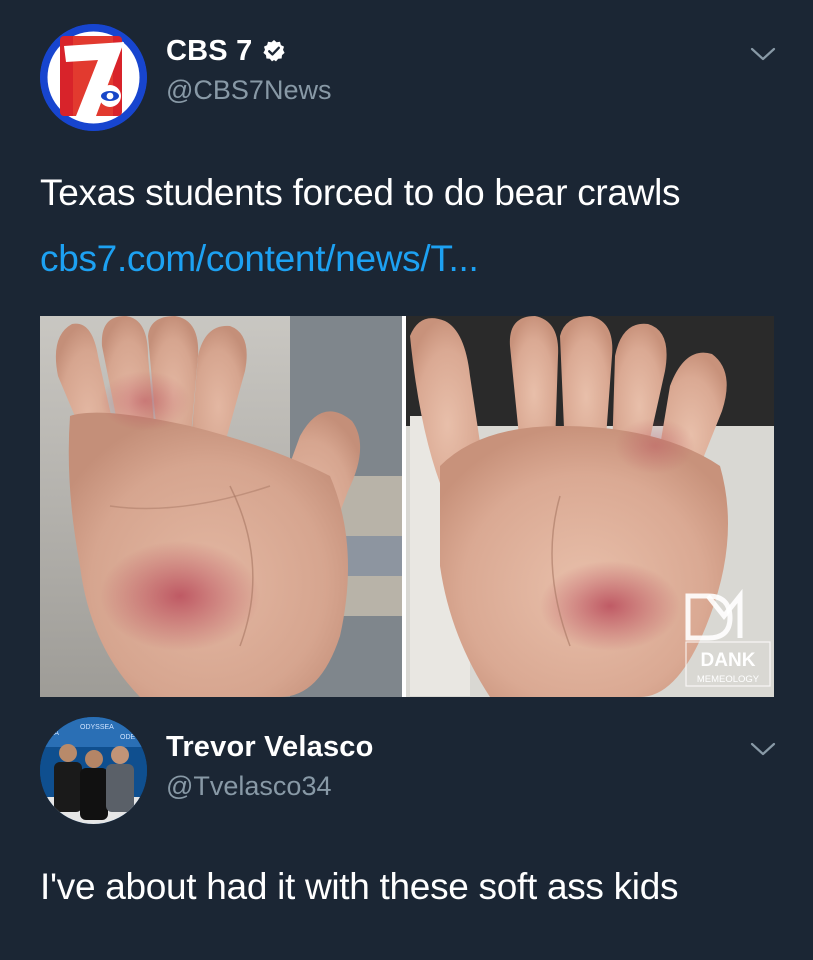 This screenshot has height=960, width=813. What do you see at coordinates (128, 737) in the screenshot?
I see `svg-text: ODE` at bounding box center [128, 737].